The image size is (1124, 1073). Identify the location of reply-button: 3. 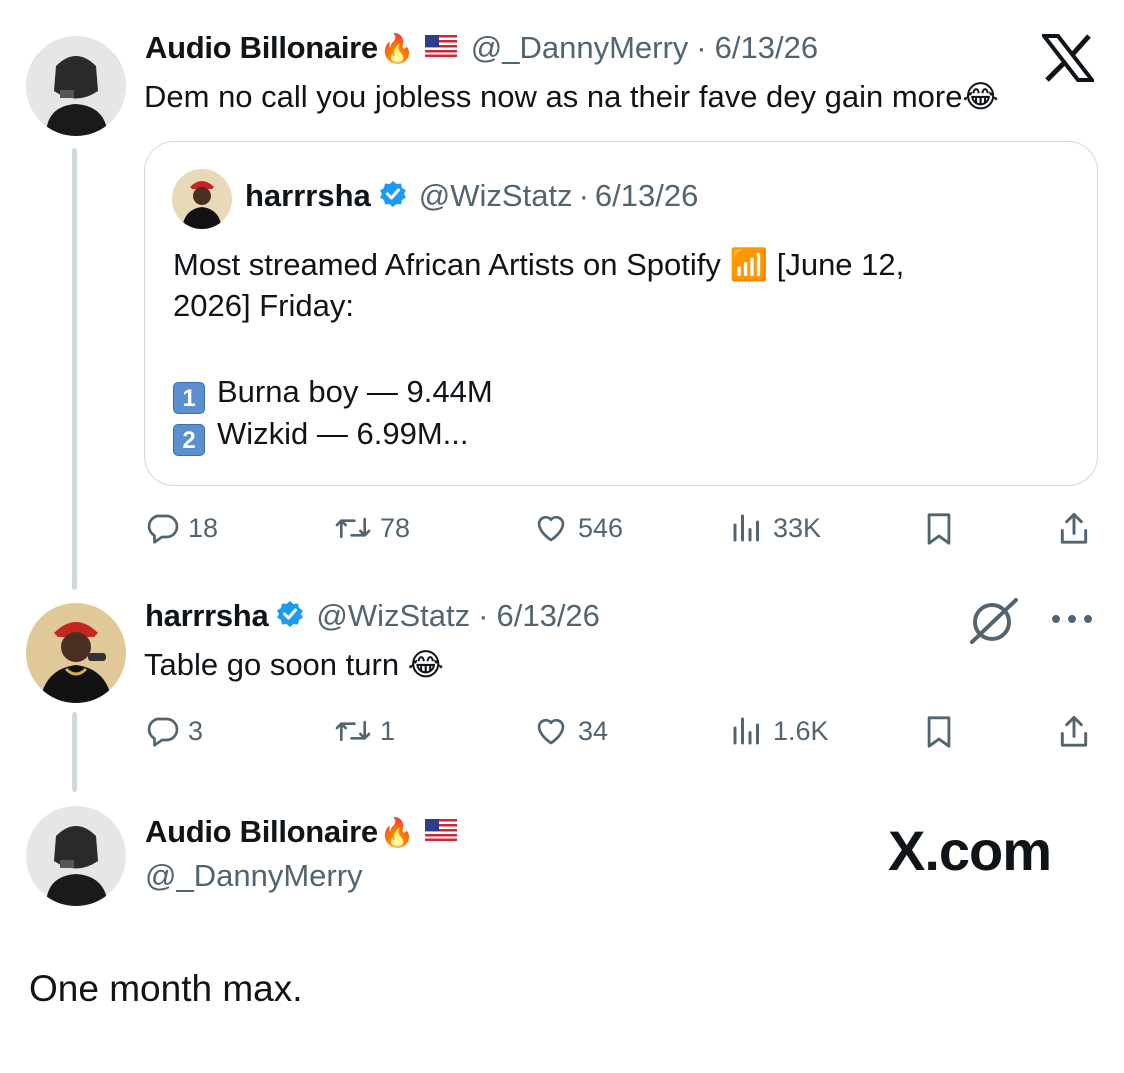
(173, 731).